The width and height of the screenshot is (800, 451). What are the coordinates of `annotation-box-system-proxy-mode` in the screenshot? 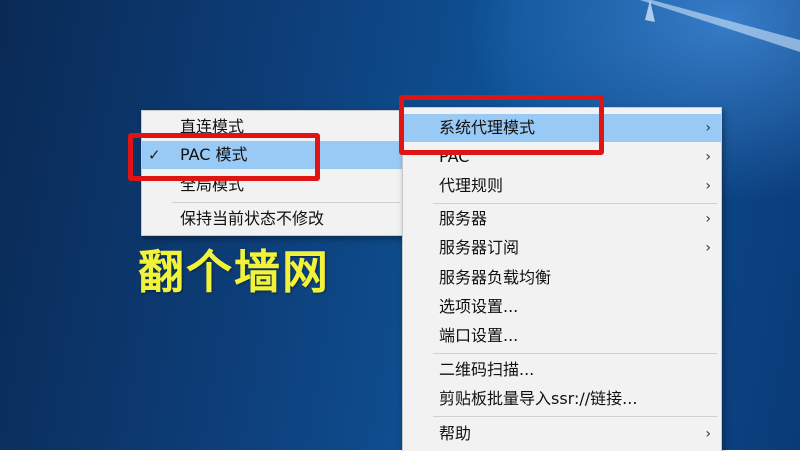 It's located at (501, 125).